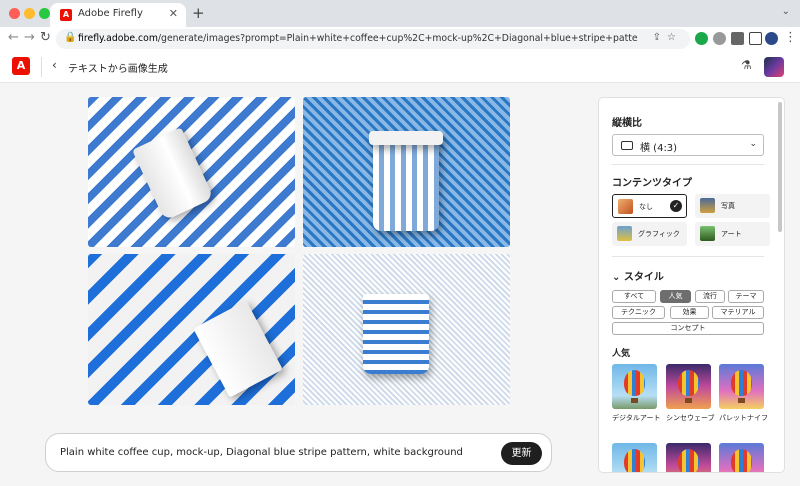 The height and width of the screenshot is (486, 800). I want to click on tab-search-chevron-icon: ⌄, so click(786, 11).